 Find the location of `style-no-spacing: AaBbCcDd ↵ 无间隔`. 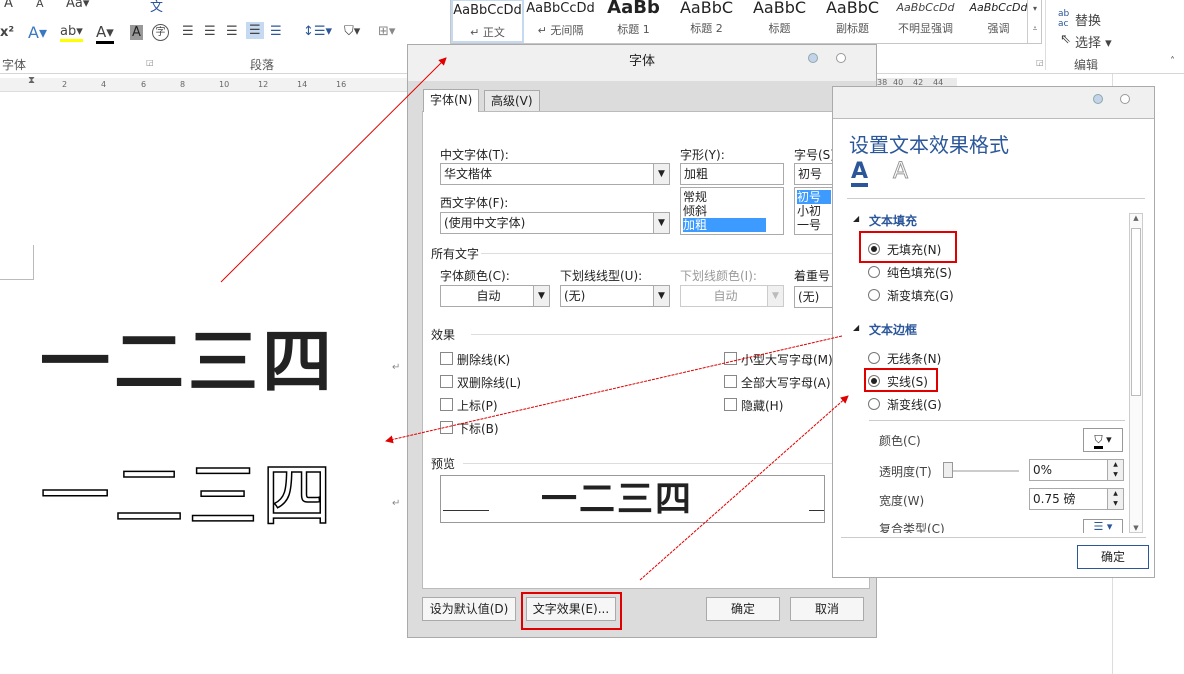

style-no-spacing: AaBbCcDd ↵ 无间隔 is located at coordinates (560, 21).